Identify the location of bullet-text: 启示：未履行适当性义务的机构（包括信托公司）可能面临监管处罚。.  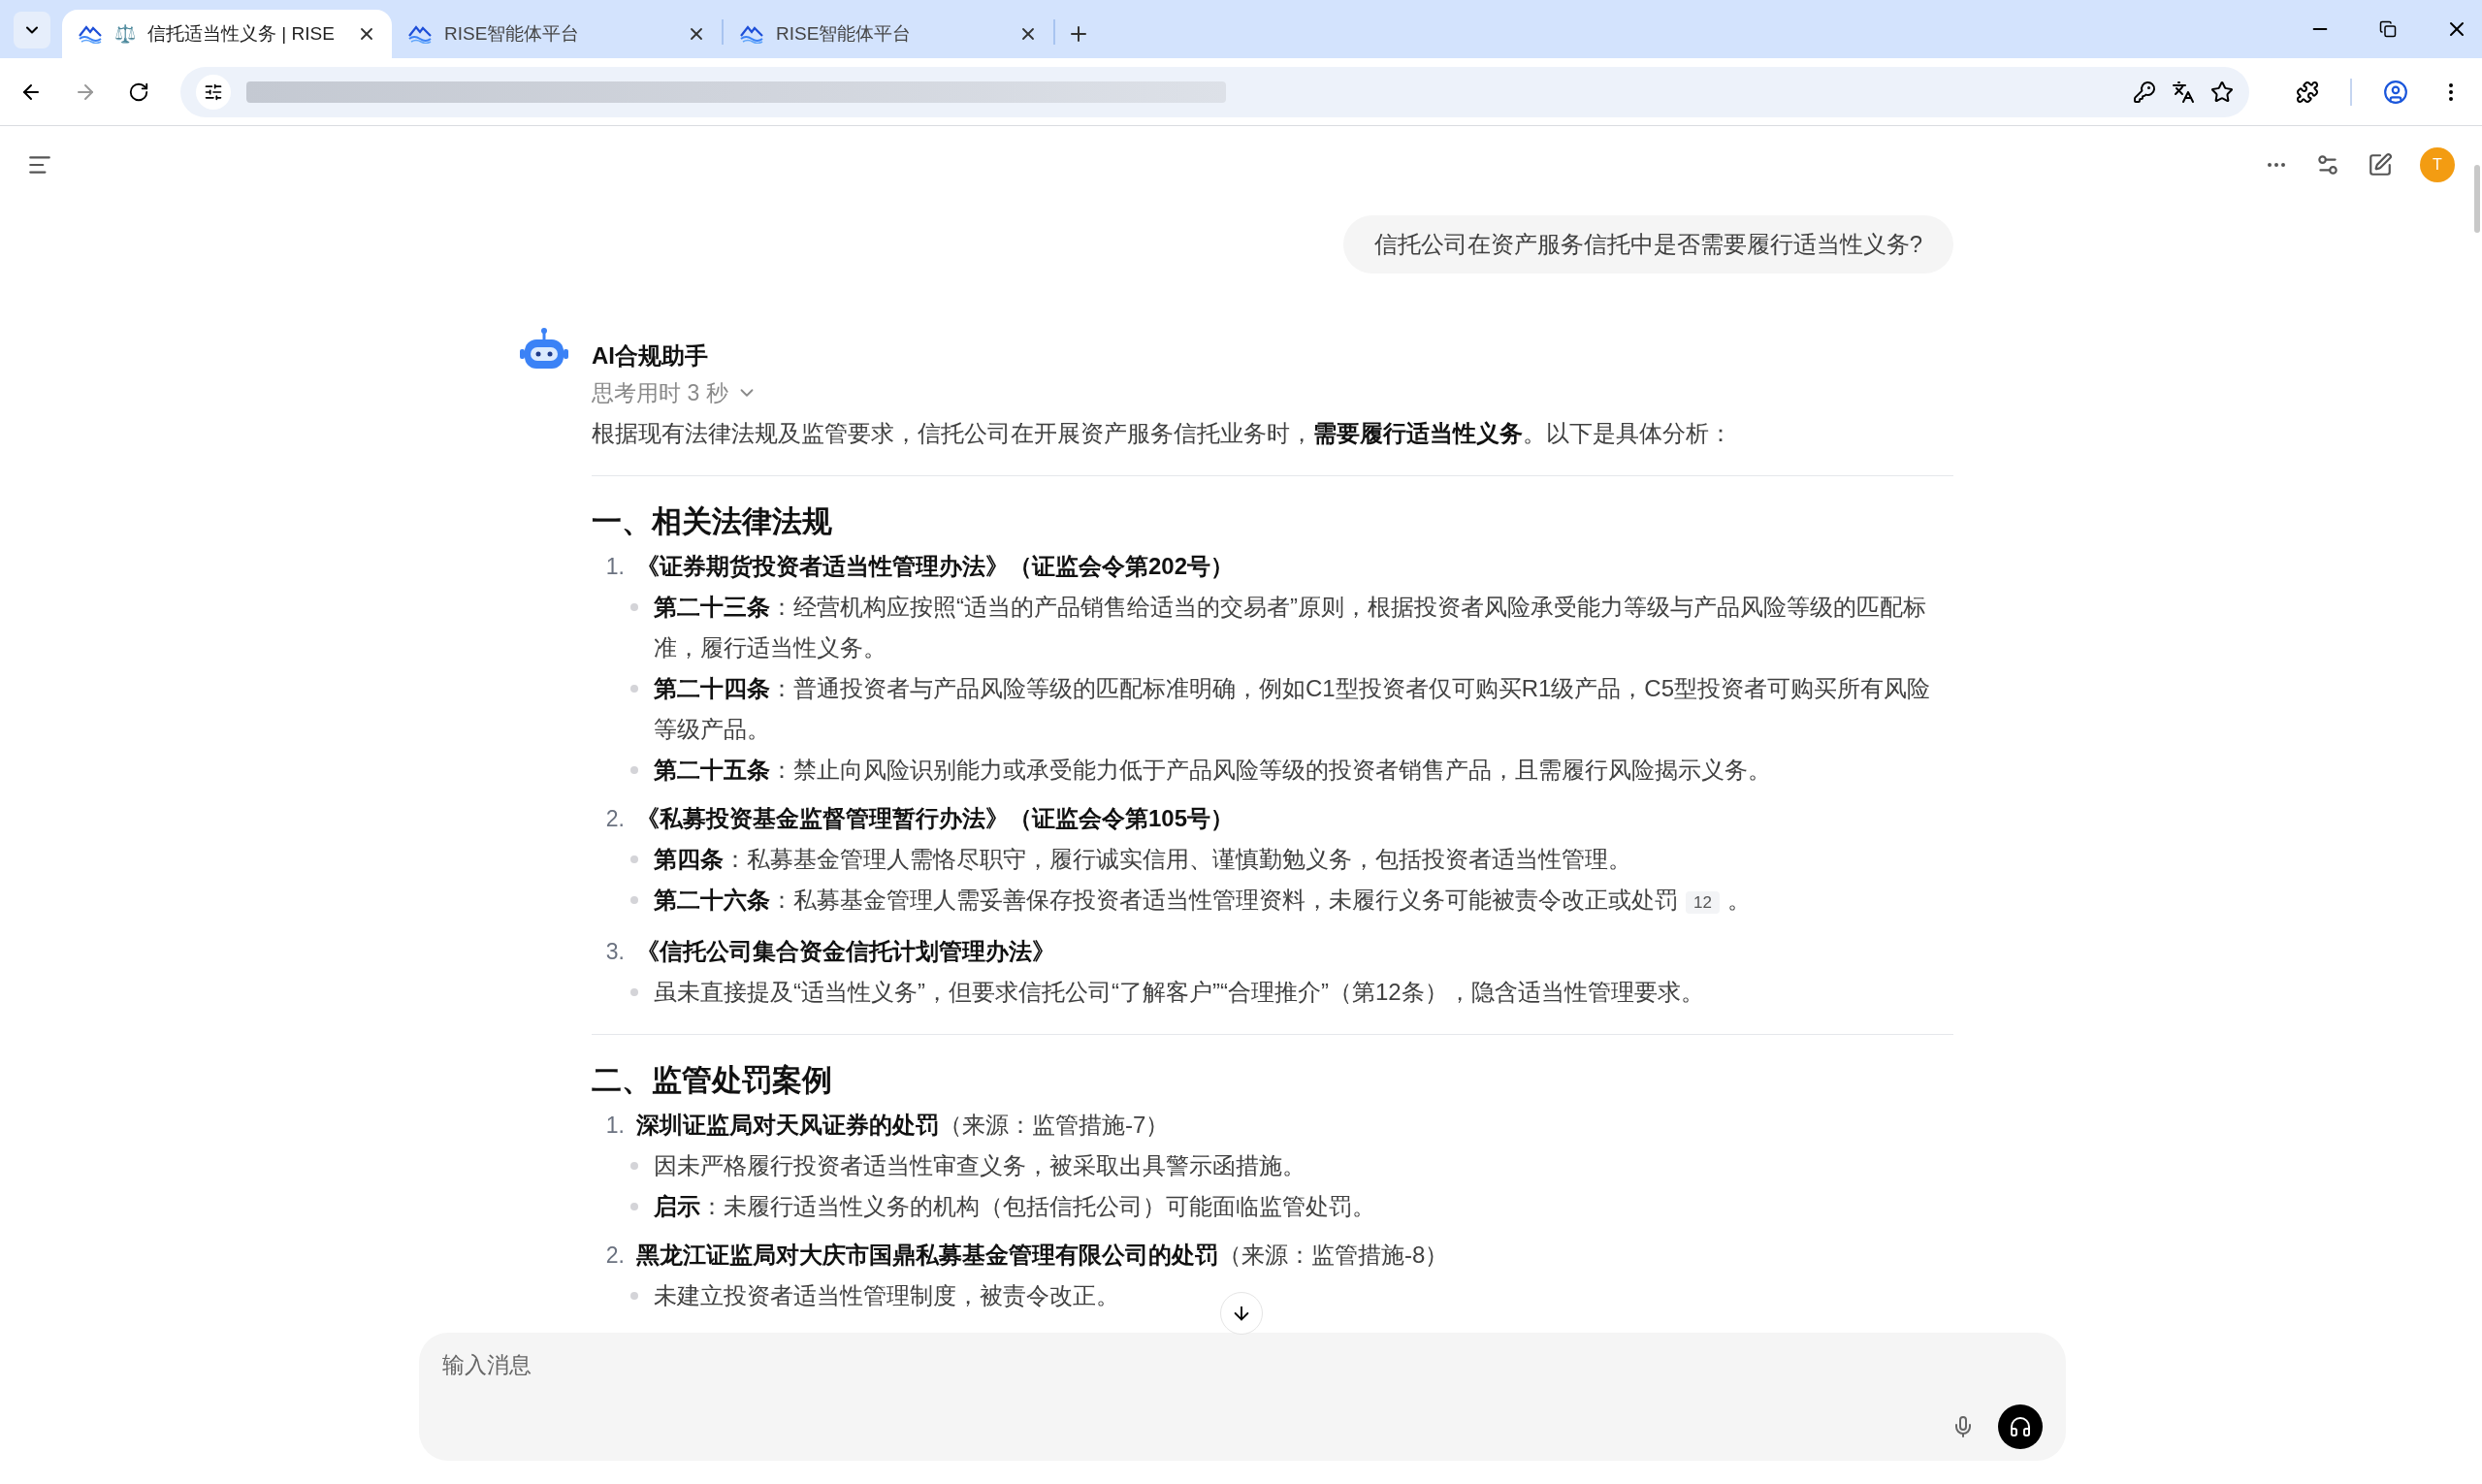
(1014, 1206).